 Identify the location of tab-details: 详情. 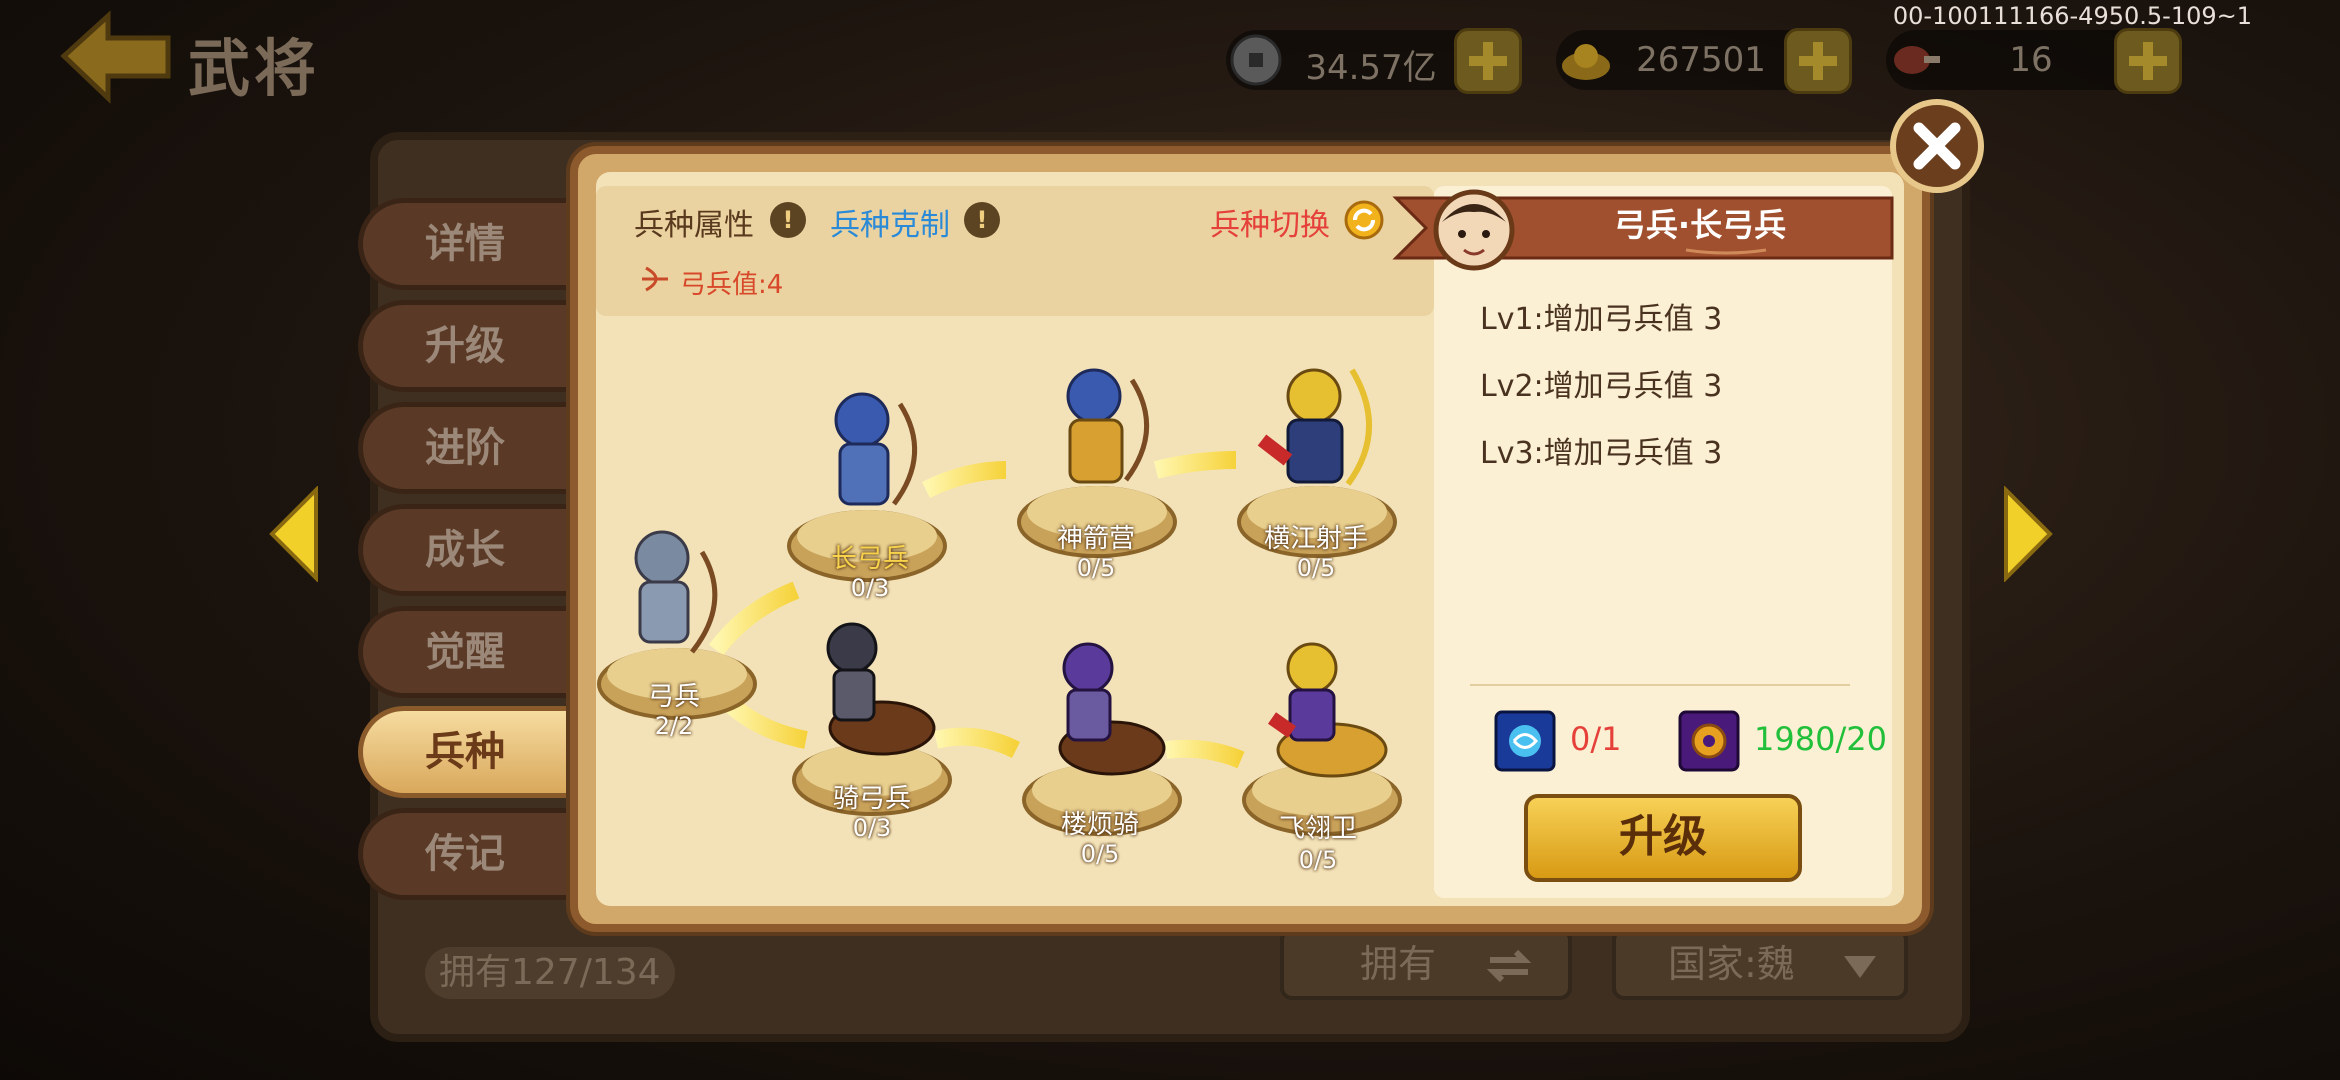
(473, 244).